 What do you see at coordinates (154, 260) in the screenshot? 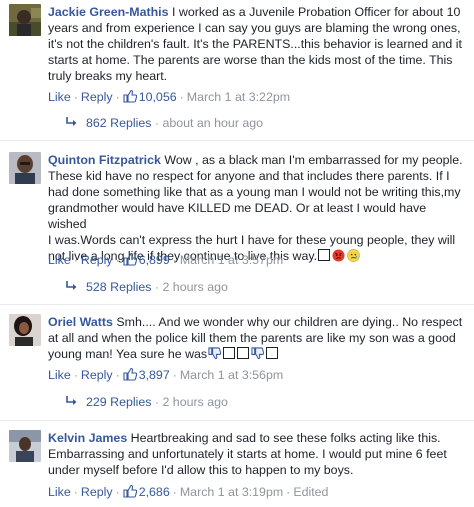
I see `like-count: 6,899` at bounding box center [154, 260].